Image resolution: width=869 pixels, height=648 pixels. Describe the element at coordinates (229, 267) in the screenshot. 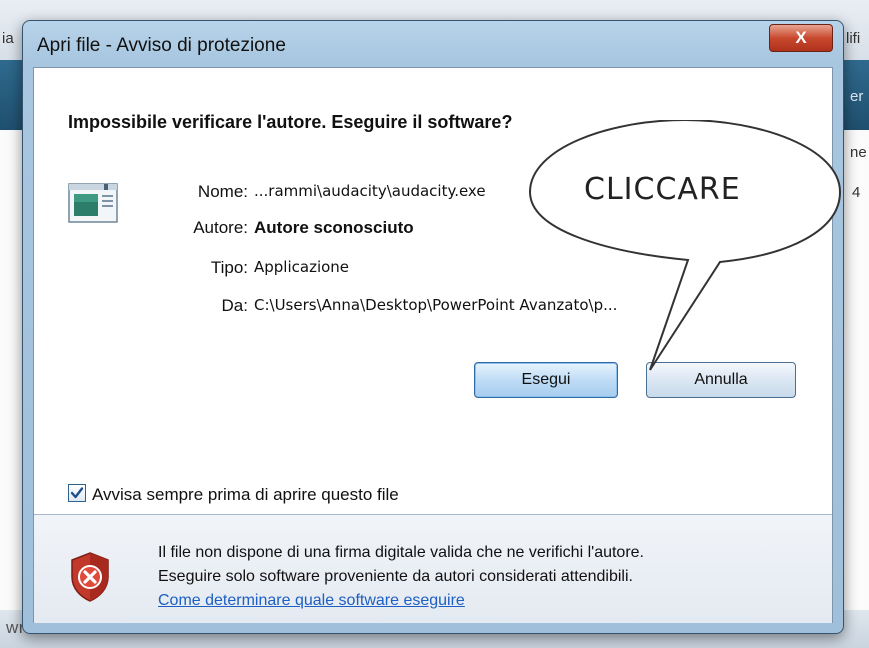

I see `field-tipo-label: Tipo:` at that location.